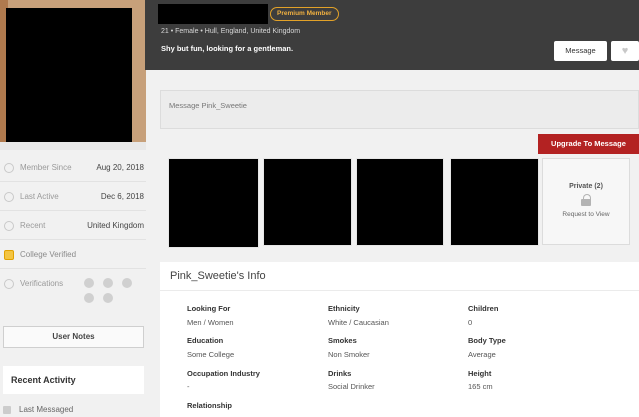 This screenshot has width=639, height=417. Describe the element at coordinates (73, 409) in the screenshot. I see `last-messaged-row: Last Messaged` at that location.